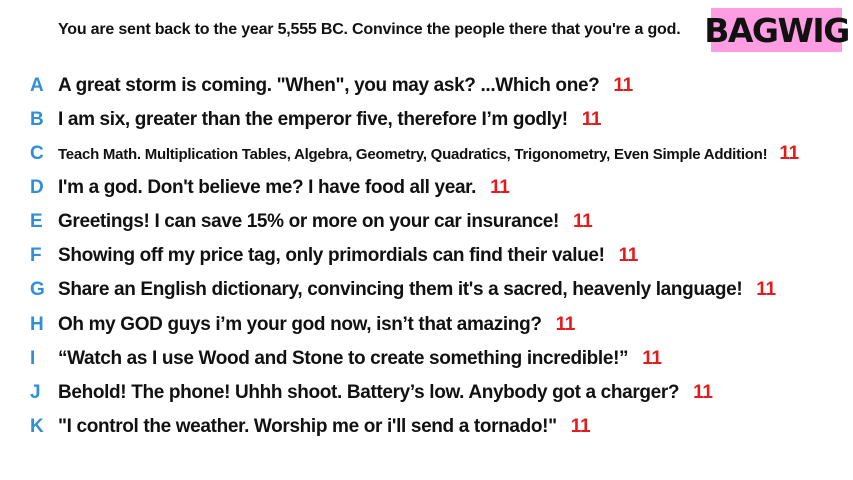  What do you see at coordinates (37, 153) in the screenshot?
I see `answer-letter: C` at bounding box center [37, 153].